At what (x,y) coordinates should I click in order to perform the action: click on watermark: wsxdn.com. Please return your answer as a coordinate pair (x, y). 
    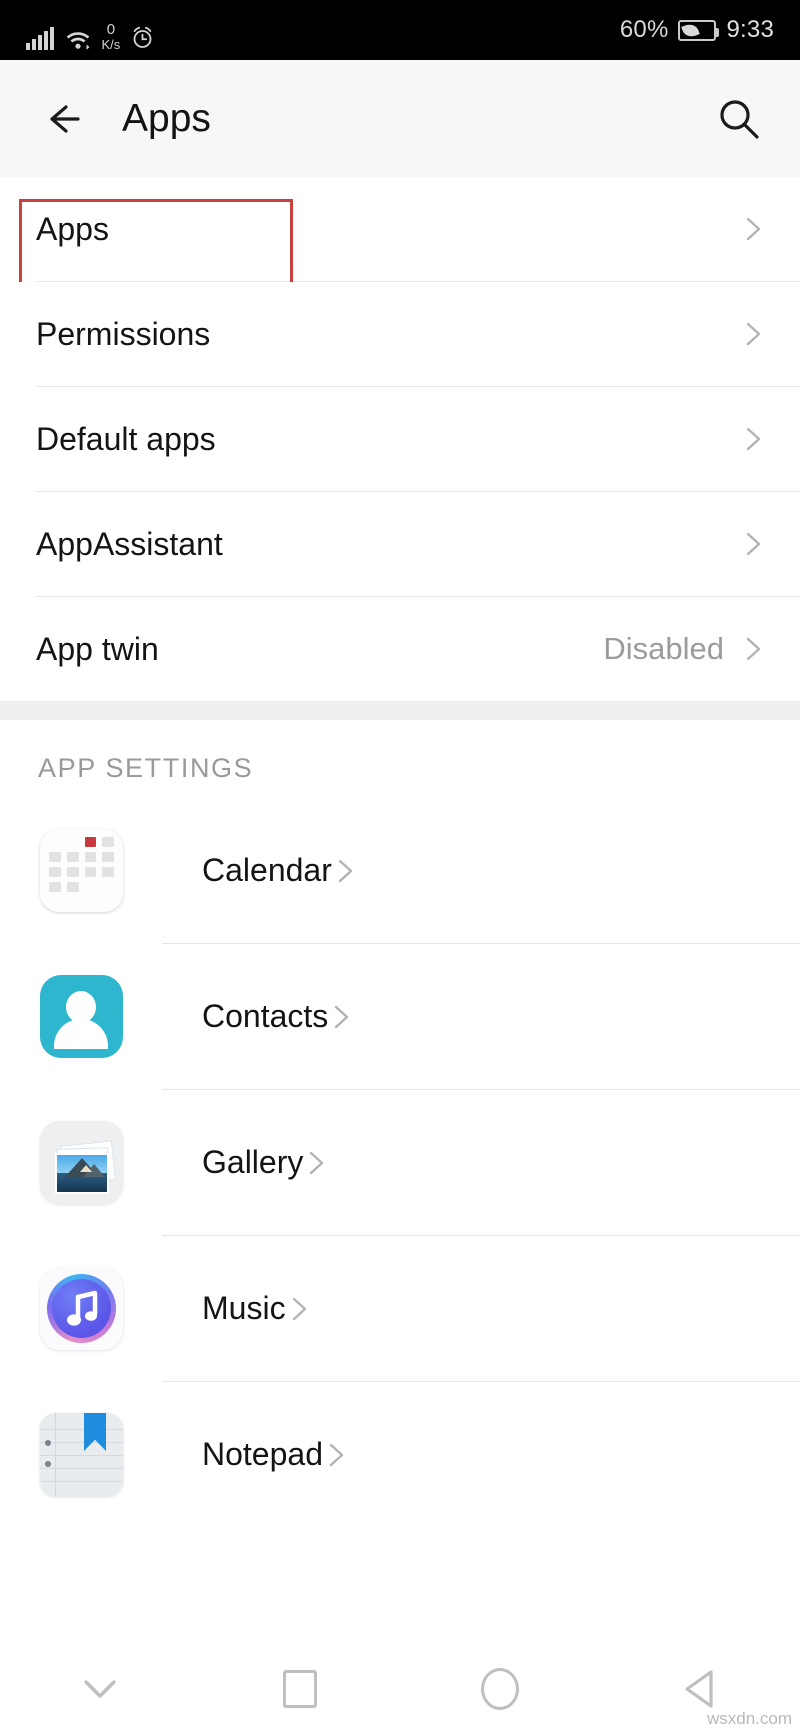
    Looking at the image, I should click on (749, 1718).